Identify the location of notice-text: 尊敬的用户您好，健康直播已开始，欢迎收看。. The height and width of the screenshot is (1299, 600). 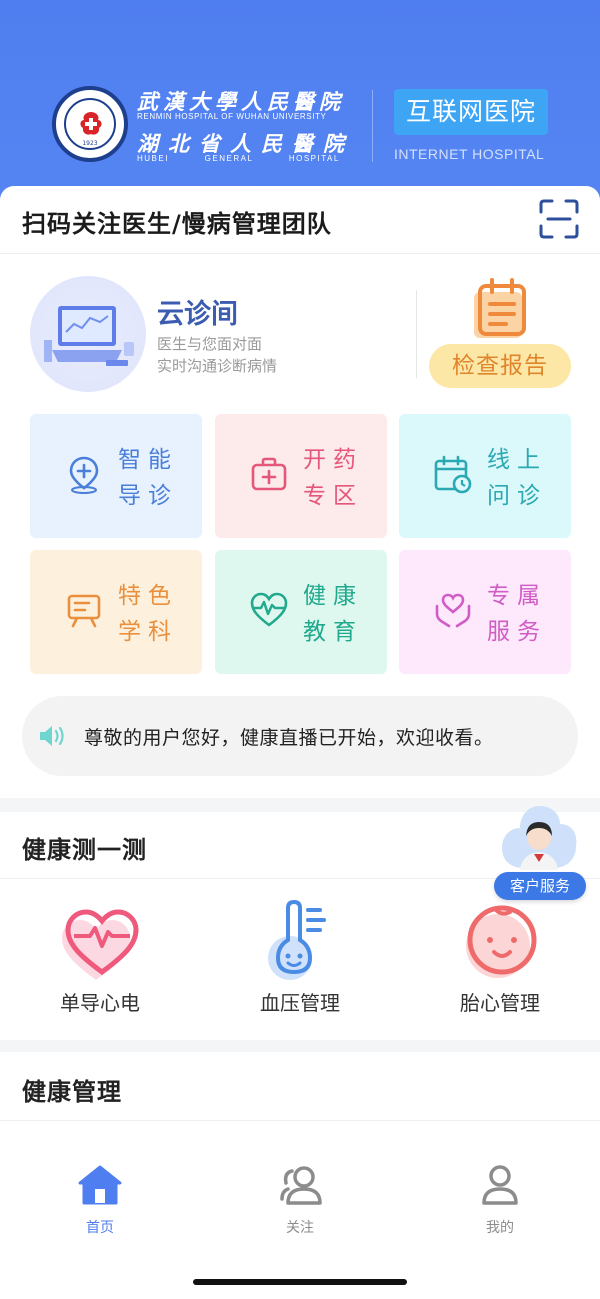
(289, 738).